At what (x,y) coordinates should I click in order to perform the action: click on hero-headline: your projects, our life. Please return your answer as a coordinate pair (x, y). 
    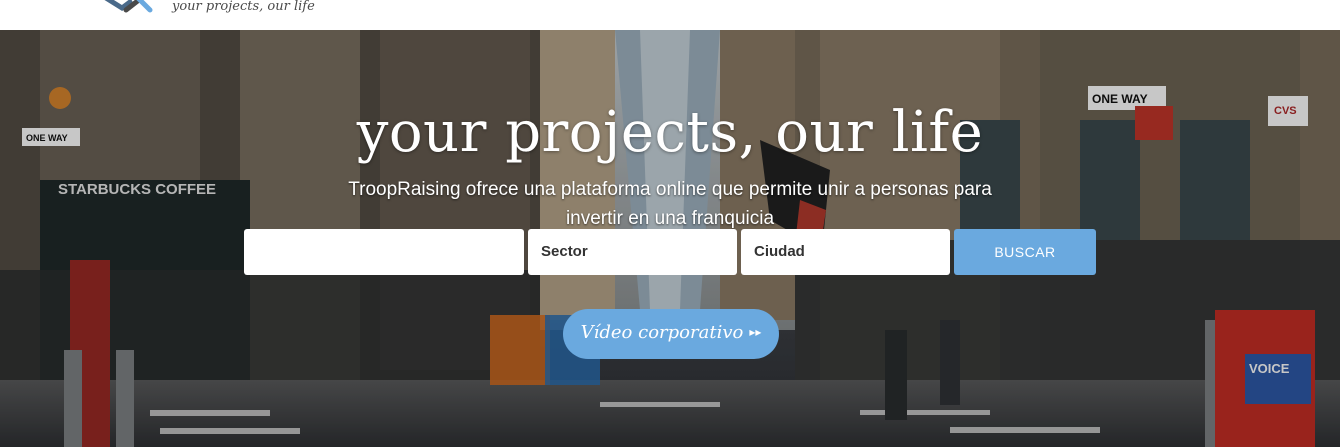
    Looking at the image, I should click on (670, 132).